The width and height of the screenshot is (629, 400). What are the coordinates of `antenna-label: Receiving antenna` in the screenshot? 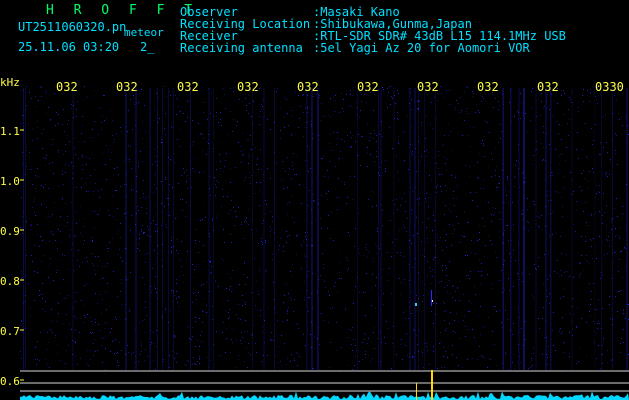 It's located at (241, 48).